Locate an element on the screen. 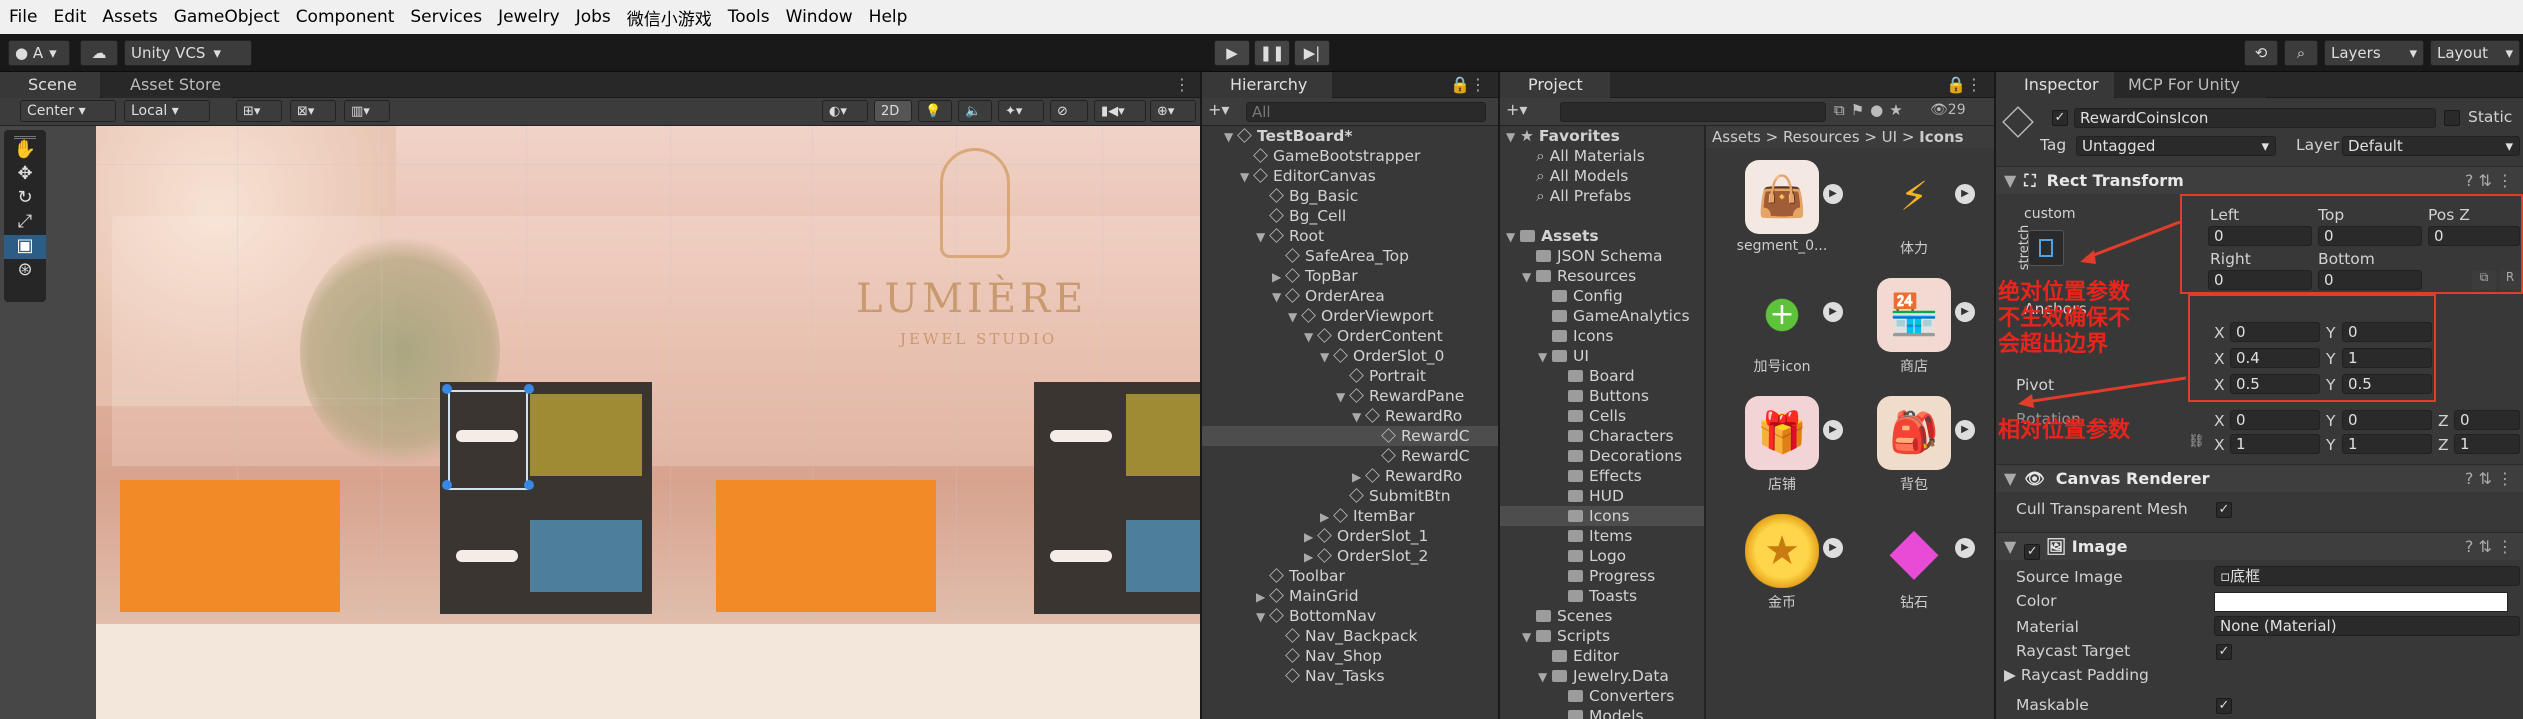 The height and width of the screenshot is (719, 2523). hierarchy-item: Nav_Shop is located at coordinates (1350, 656).